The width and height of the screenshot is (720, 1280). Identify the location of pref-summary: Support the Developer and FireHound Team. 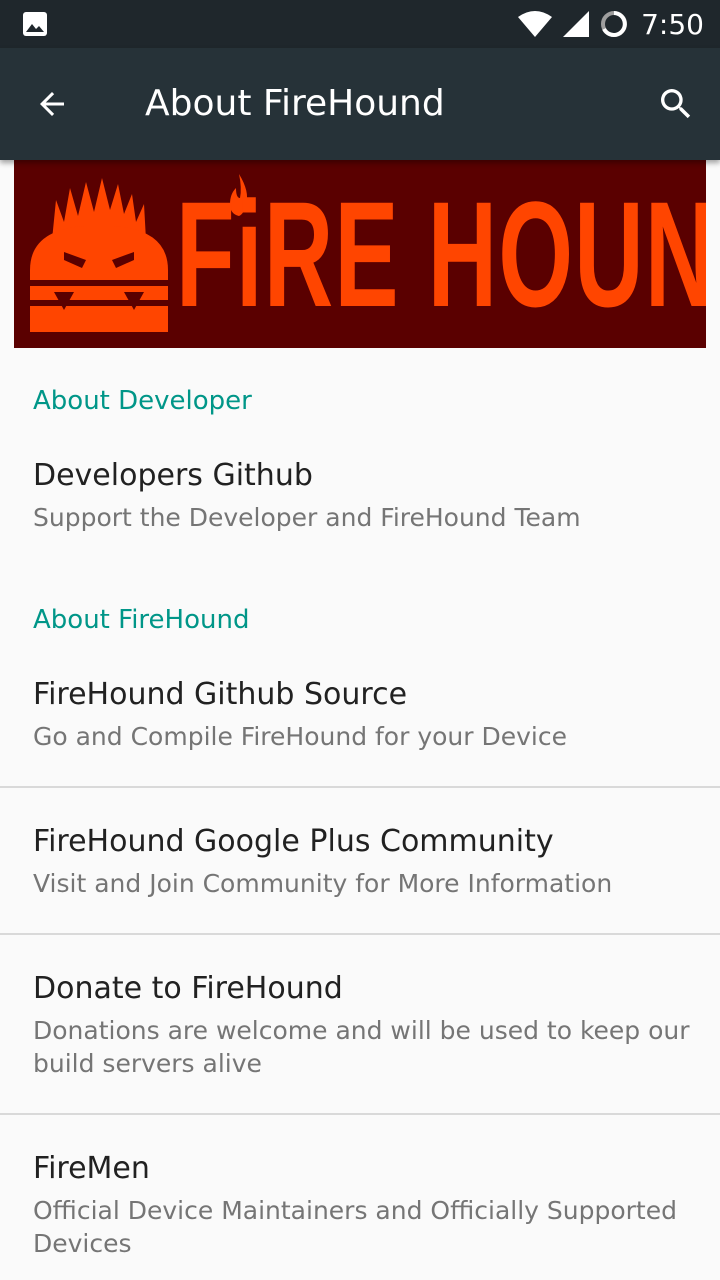
(307, 517).